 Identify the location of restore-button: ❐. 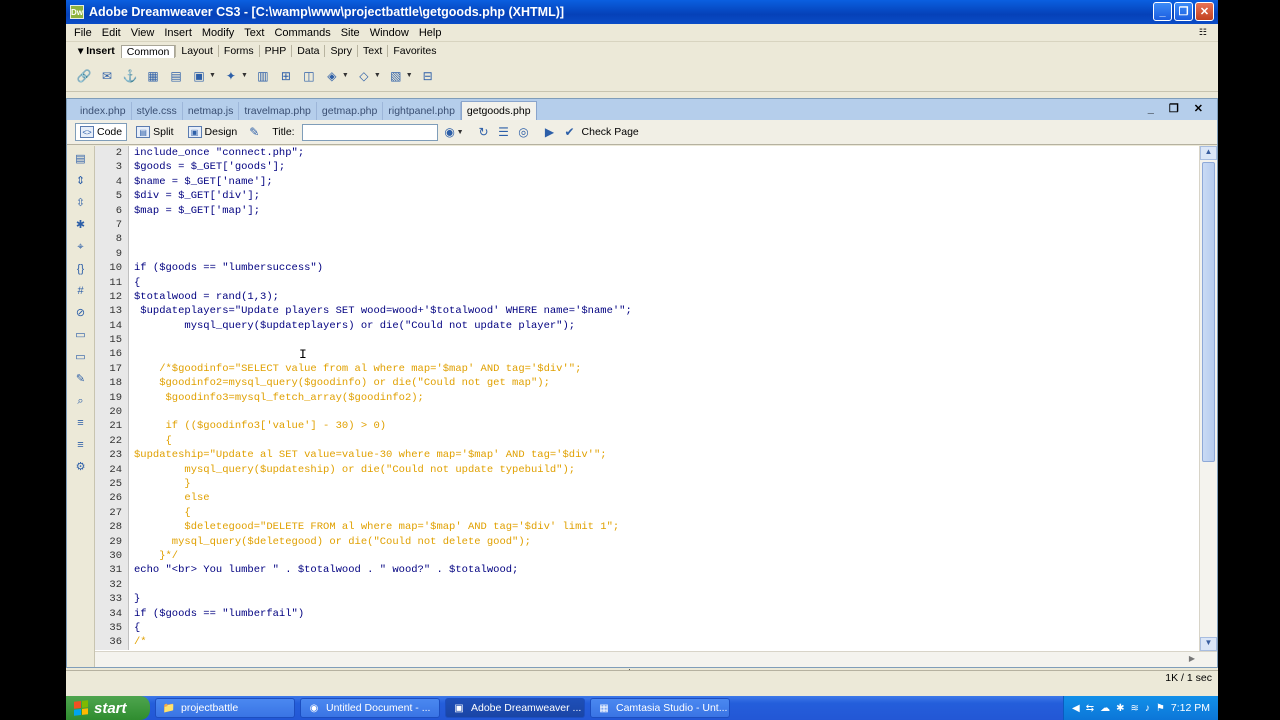
(1183, 11).